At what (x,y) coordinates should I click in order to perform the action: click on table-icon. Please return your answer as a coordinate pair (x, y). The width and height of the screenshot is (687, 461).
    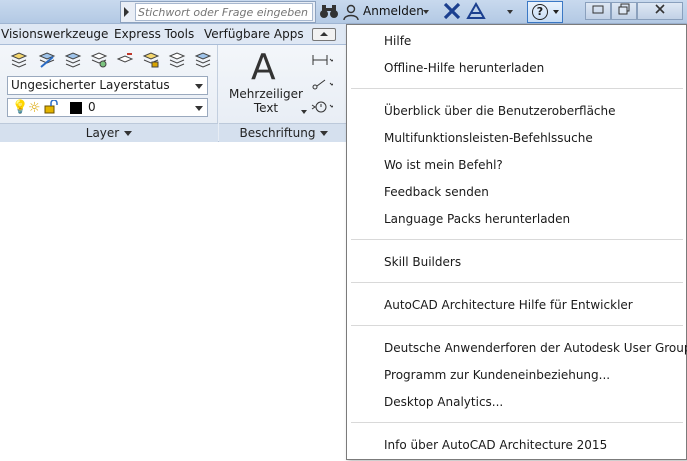
    Looking at the image, I should click on (323, 107).